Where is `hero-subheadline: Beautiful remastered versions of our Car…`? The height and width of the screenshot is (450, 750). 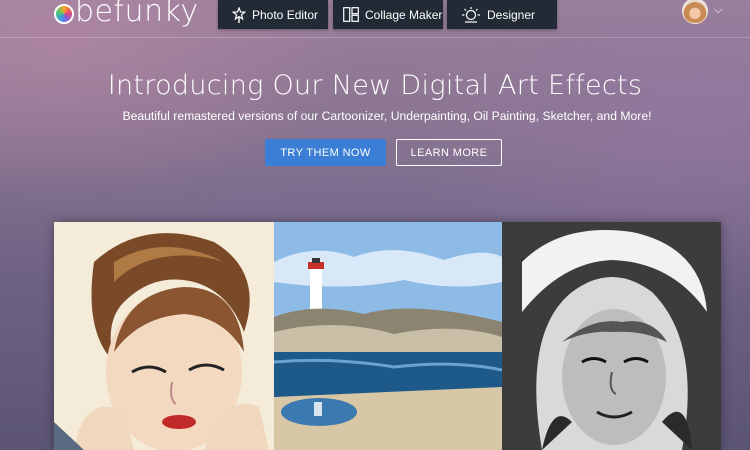
hero-subheadline: Beautiful remastered versions of our Car… is located at coordinates (387, 116).